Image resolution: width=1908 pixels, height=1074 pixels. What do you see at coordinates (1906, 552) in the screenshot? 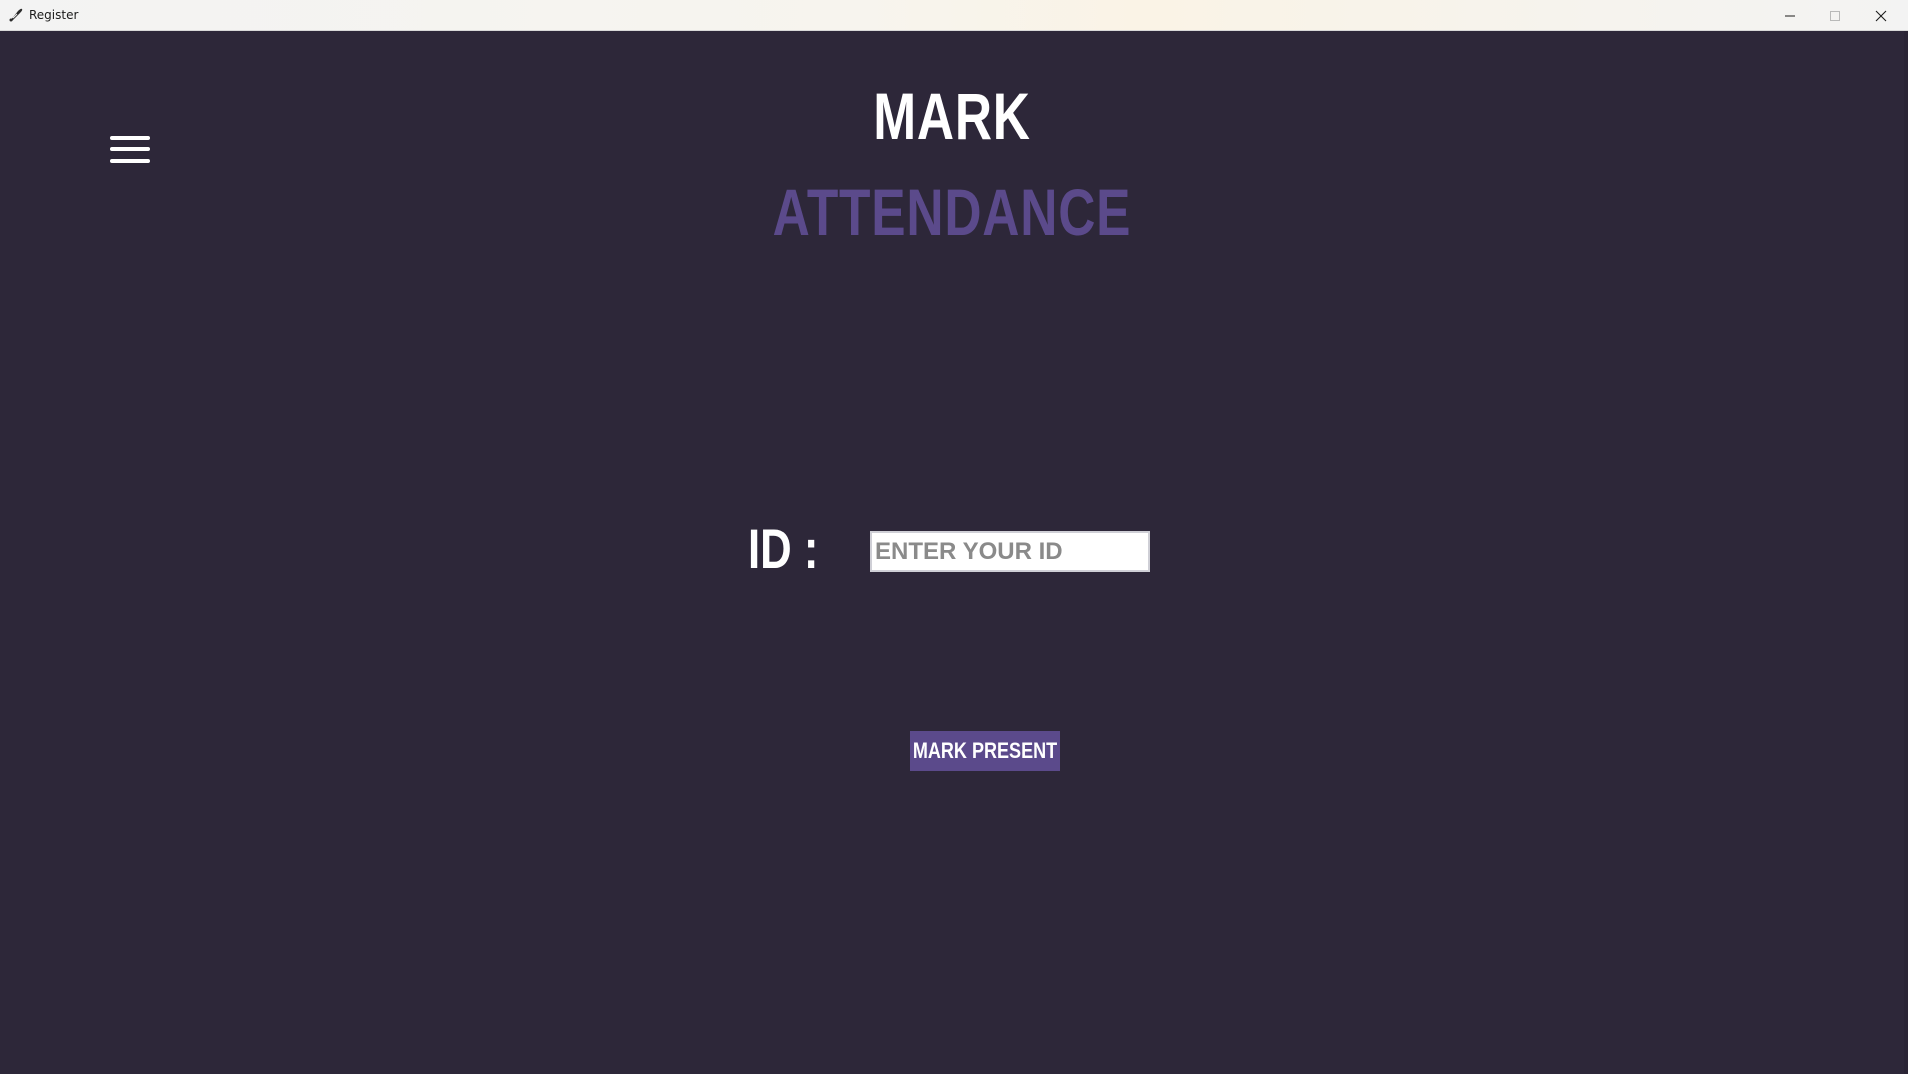
I see `window-border` at bounding box center [1906, 552].